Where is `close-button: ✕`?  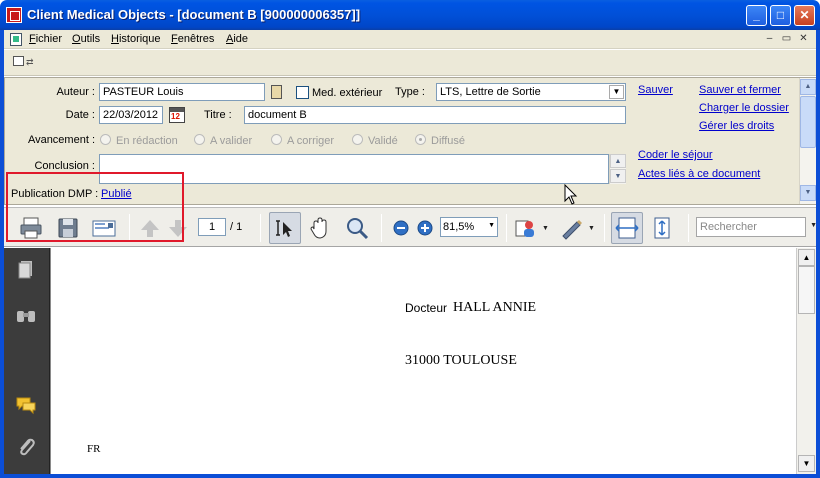
close-button: ✕ is located at coordinates (804, 15).